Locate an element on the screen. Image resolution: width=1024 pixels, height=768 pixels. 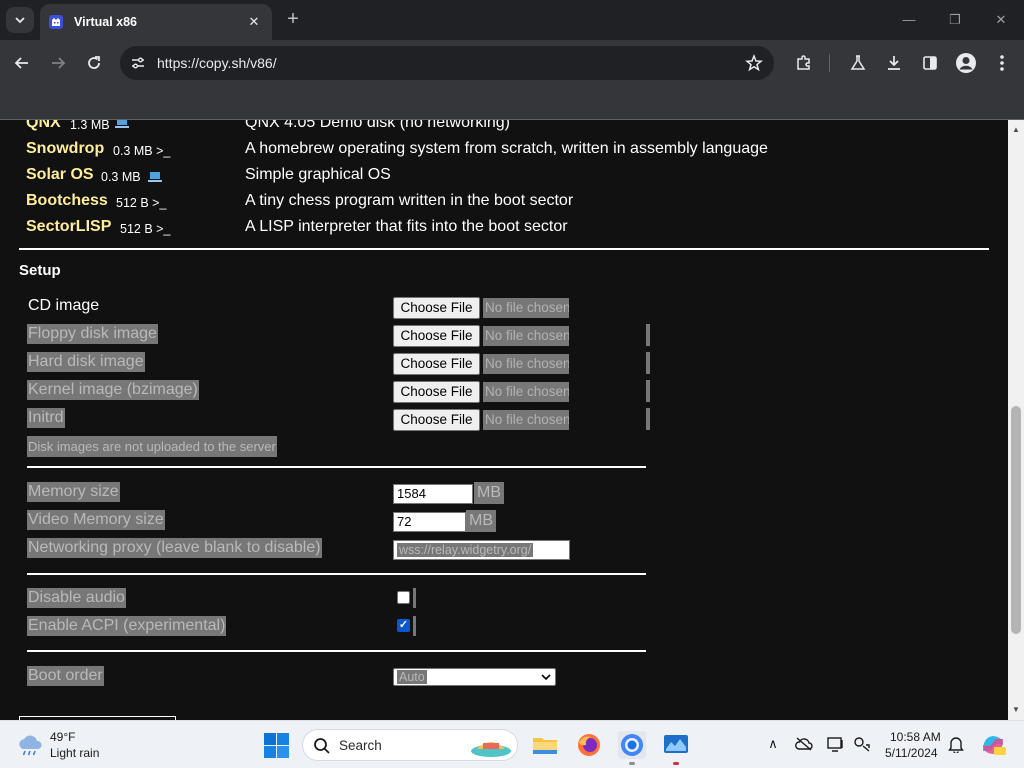
floppy-image-label: Floppy disk image is located at coordinates (92, 334).